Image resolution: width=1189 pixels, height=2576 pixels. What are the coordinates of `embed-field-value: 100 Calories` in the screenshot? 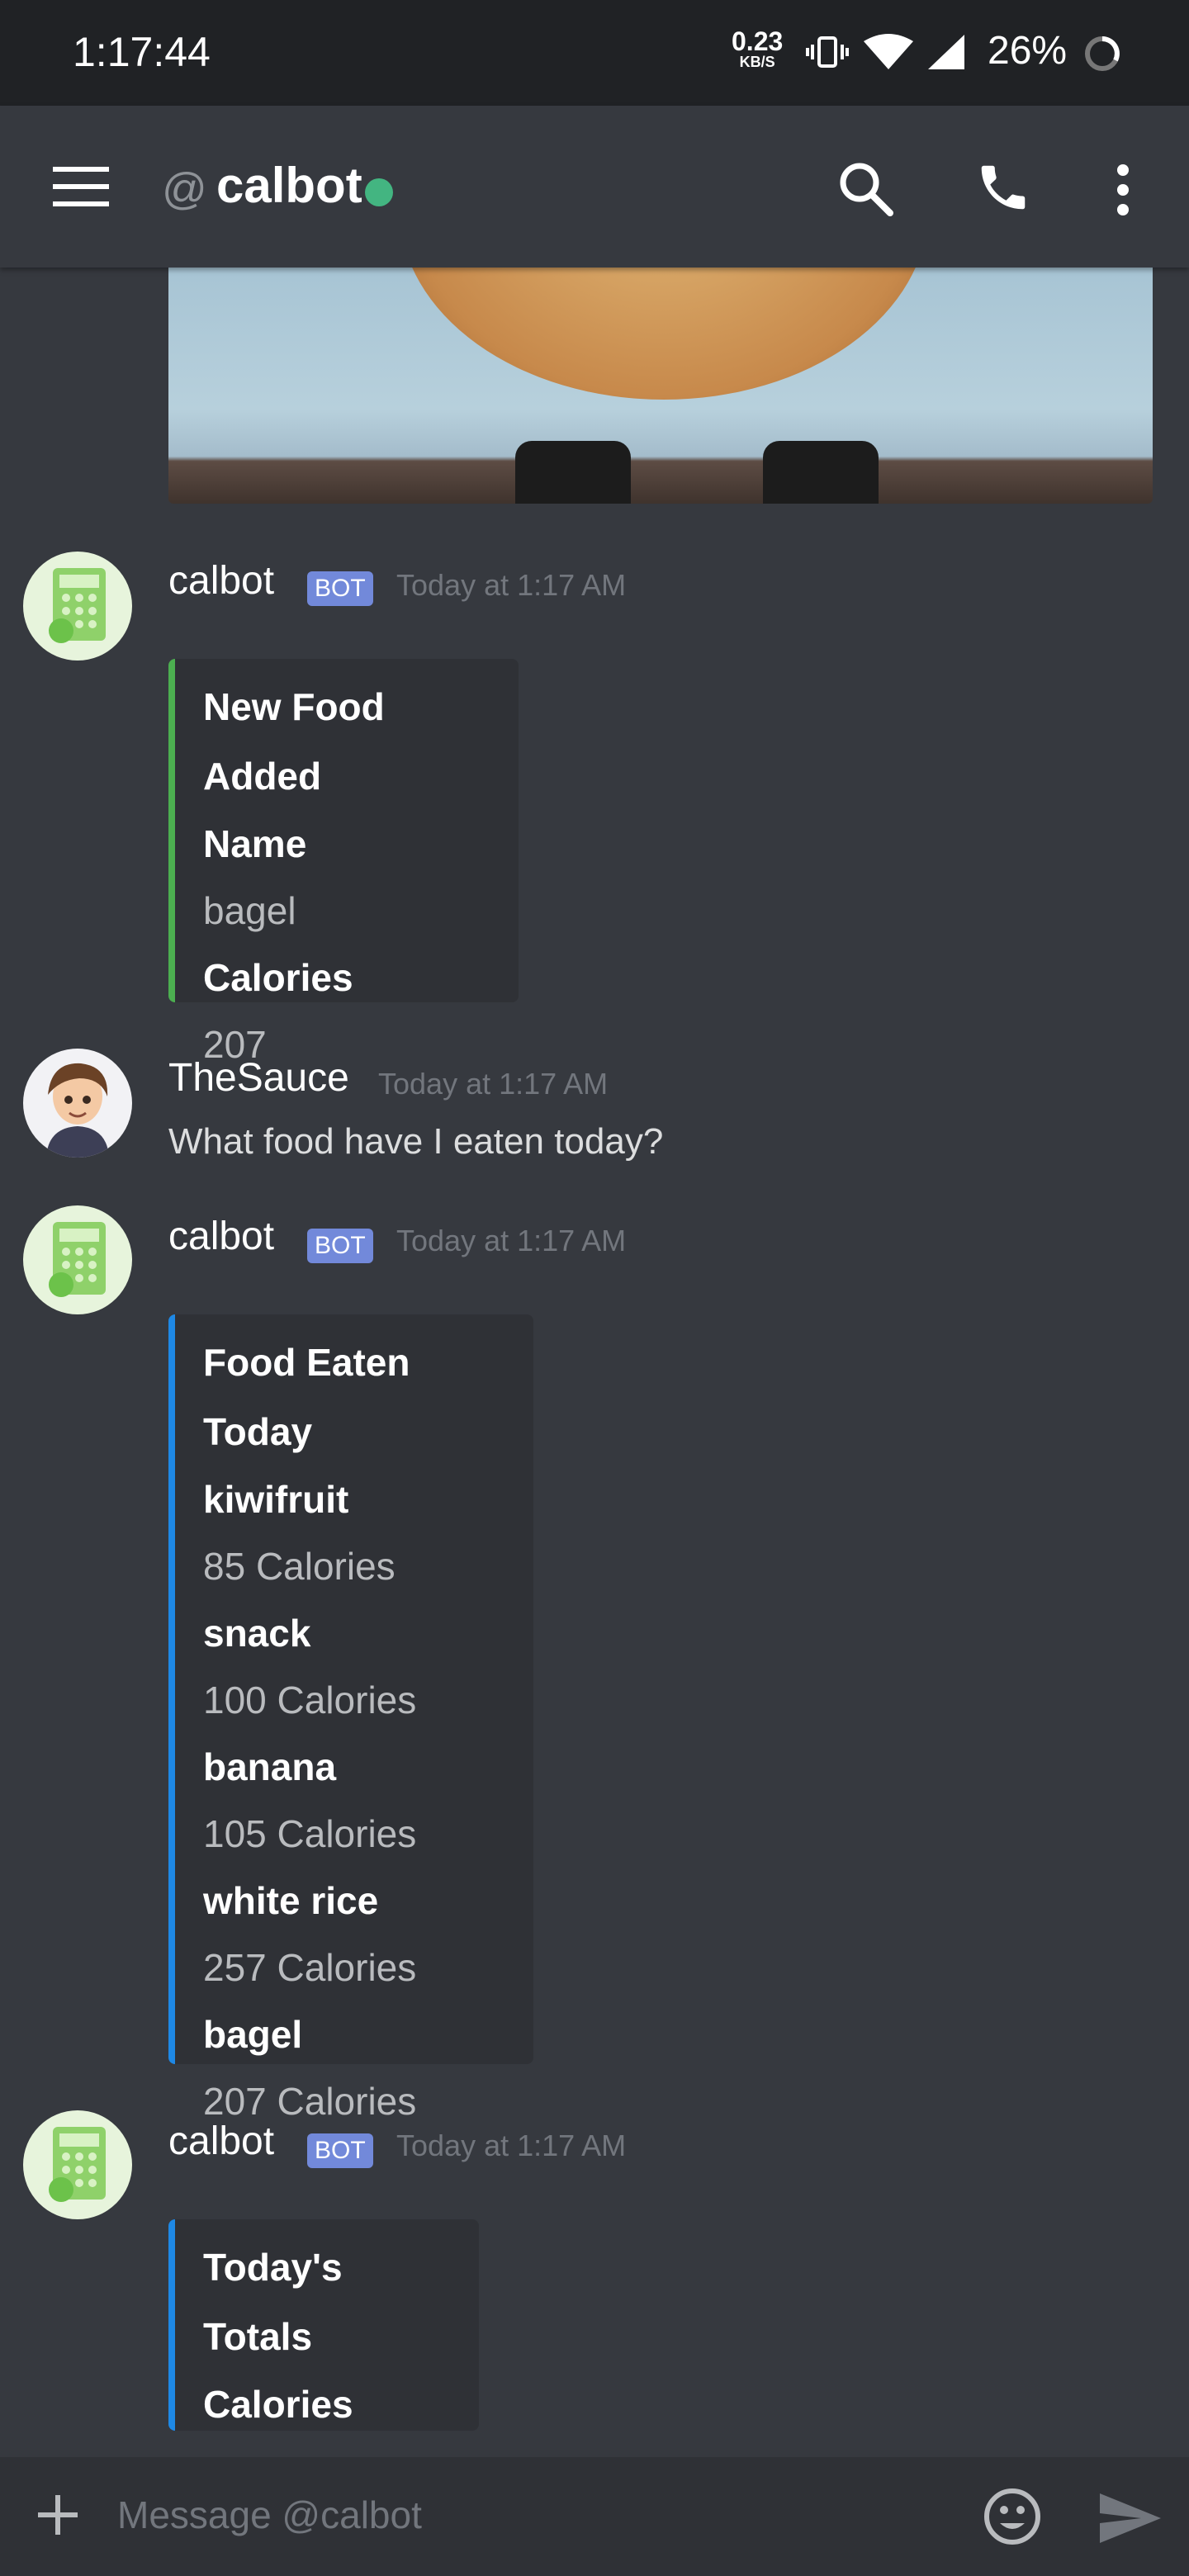 It's located at (310, 1700).